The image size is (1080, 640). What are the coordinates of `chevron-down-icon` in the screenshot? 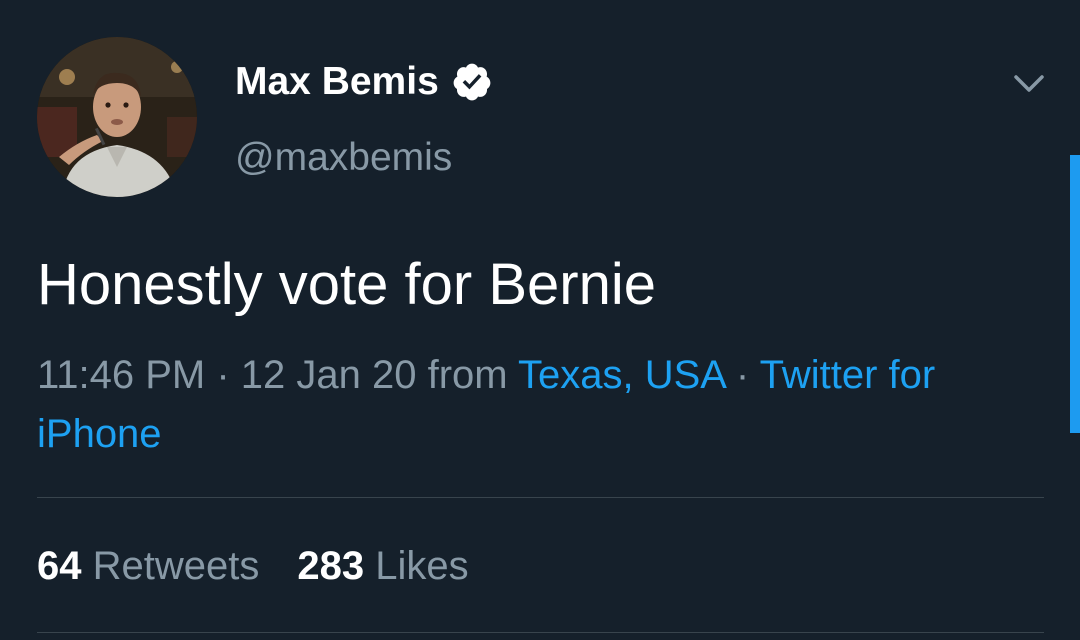 It's located at (1029, 83).